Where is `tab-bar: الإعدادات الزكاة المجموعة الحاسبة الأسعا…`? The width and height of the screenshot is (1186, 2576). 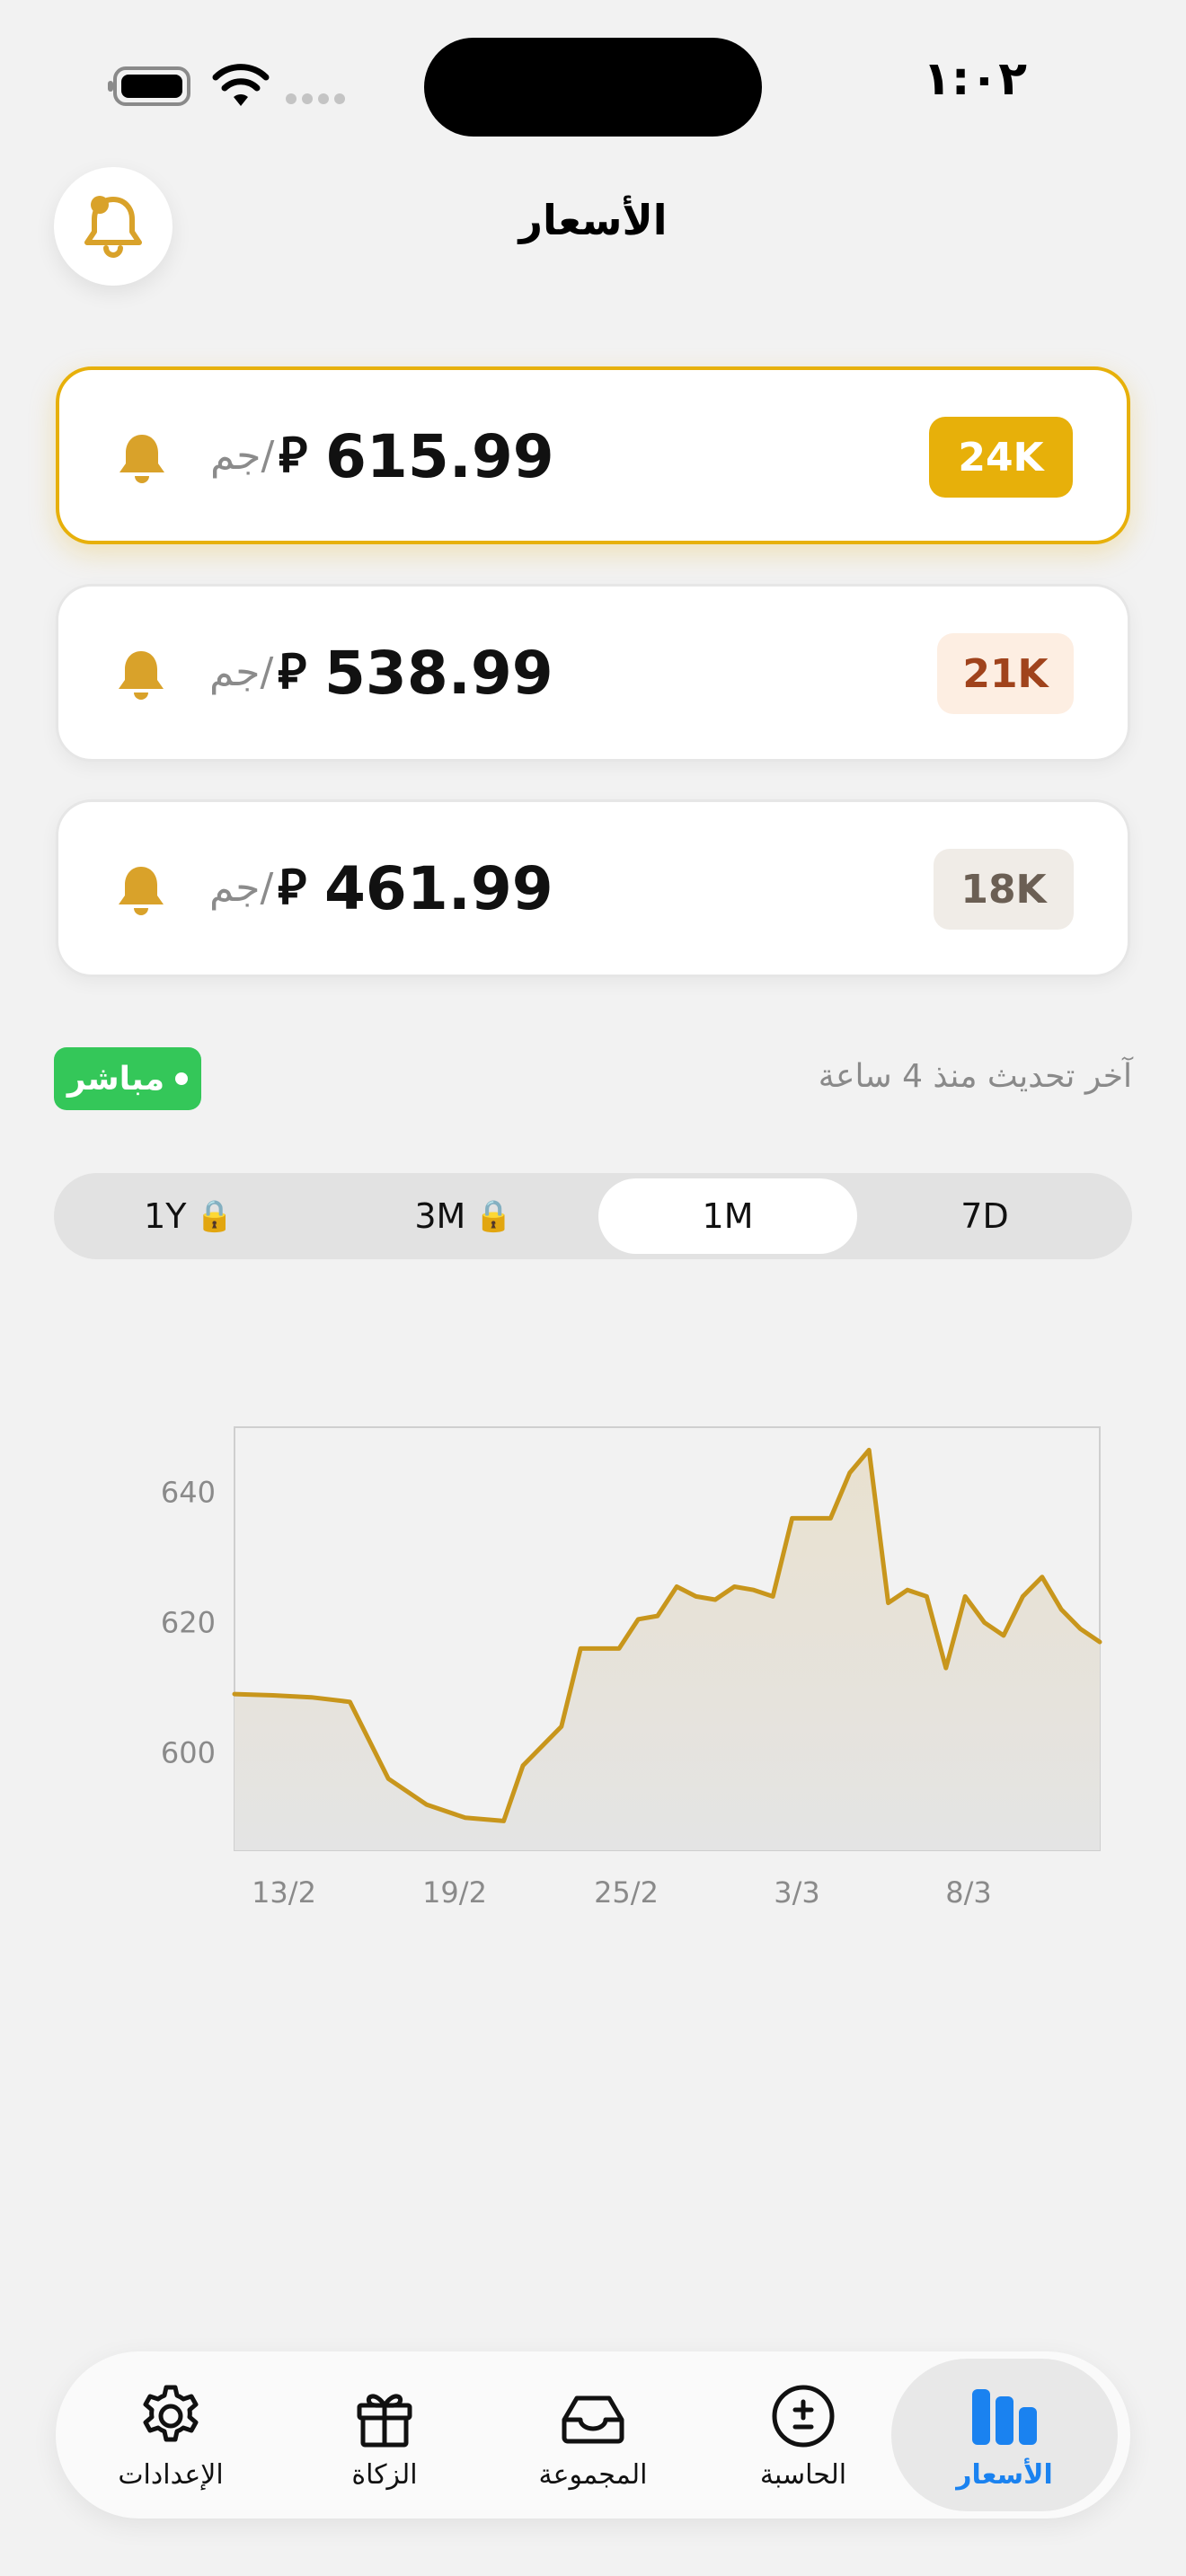
tab-bar: الإعدادات الزكاة المجموعة الحاسبة الأسعا… is located at coordinates (593, 2435).